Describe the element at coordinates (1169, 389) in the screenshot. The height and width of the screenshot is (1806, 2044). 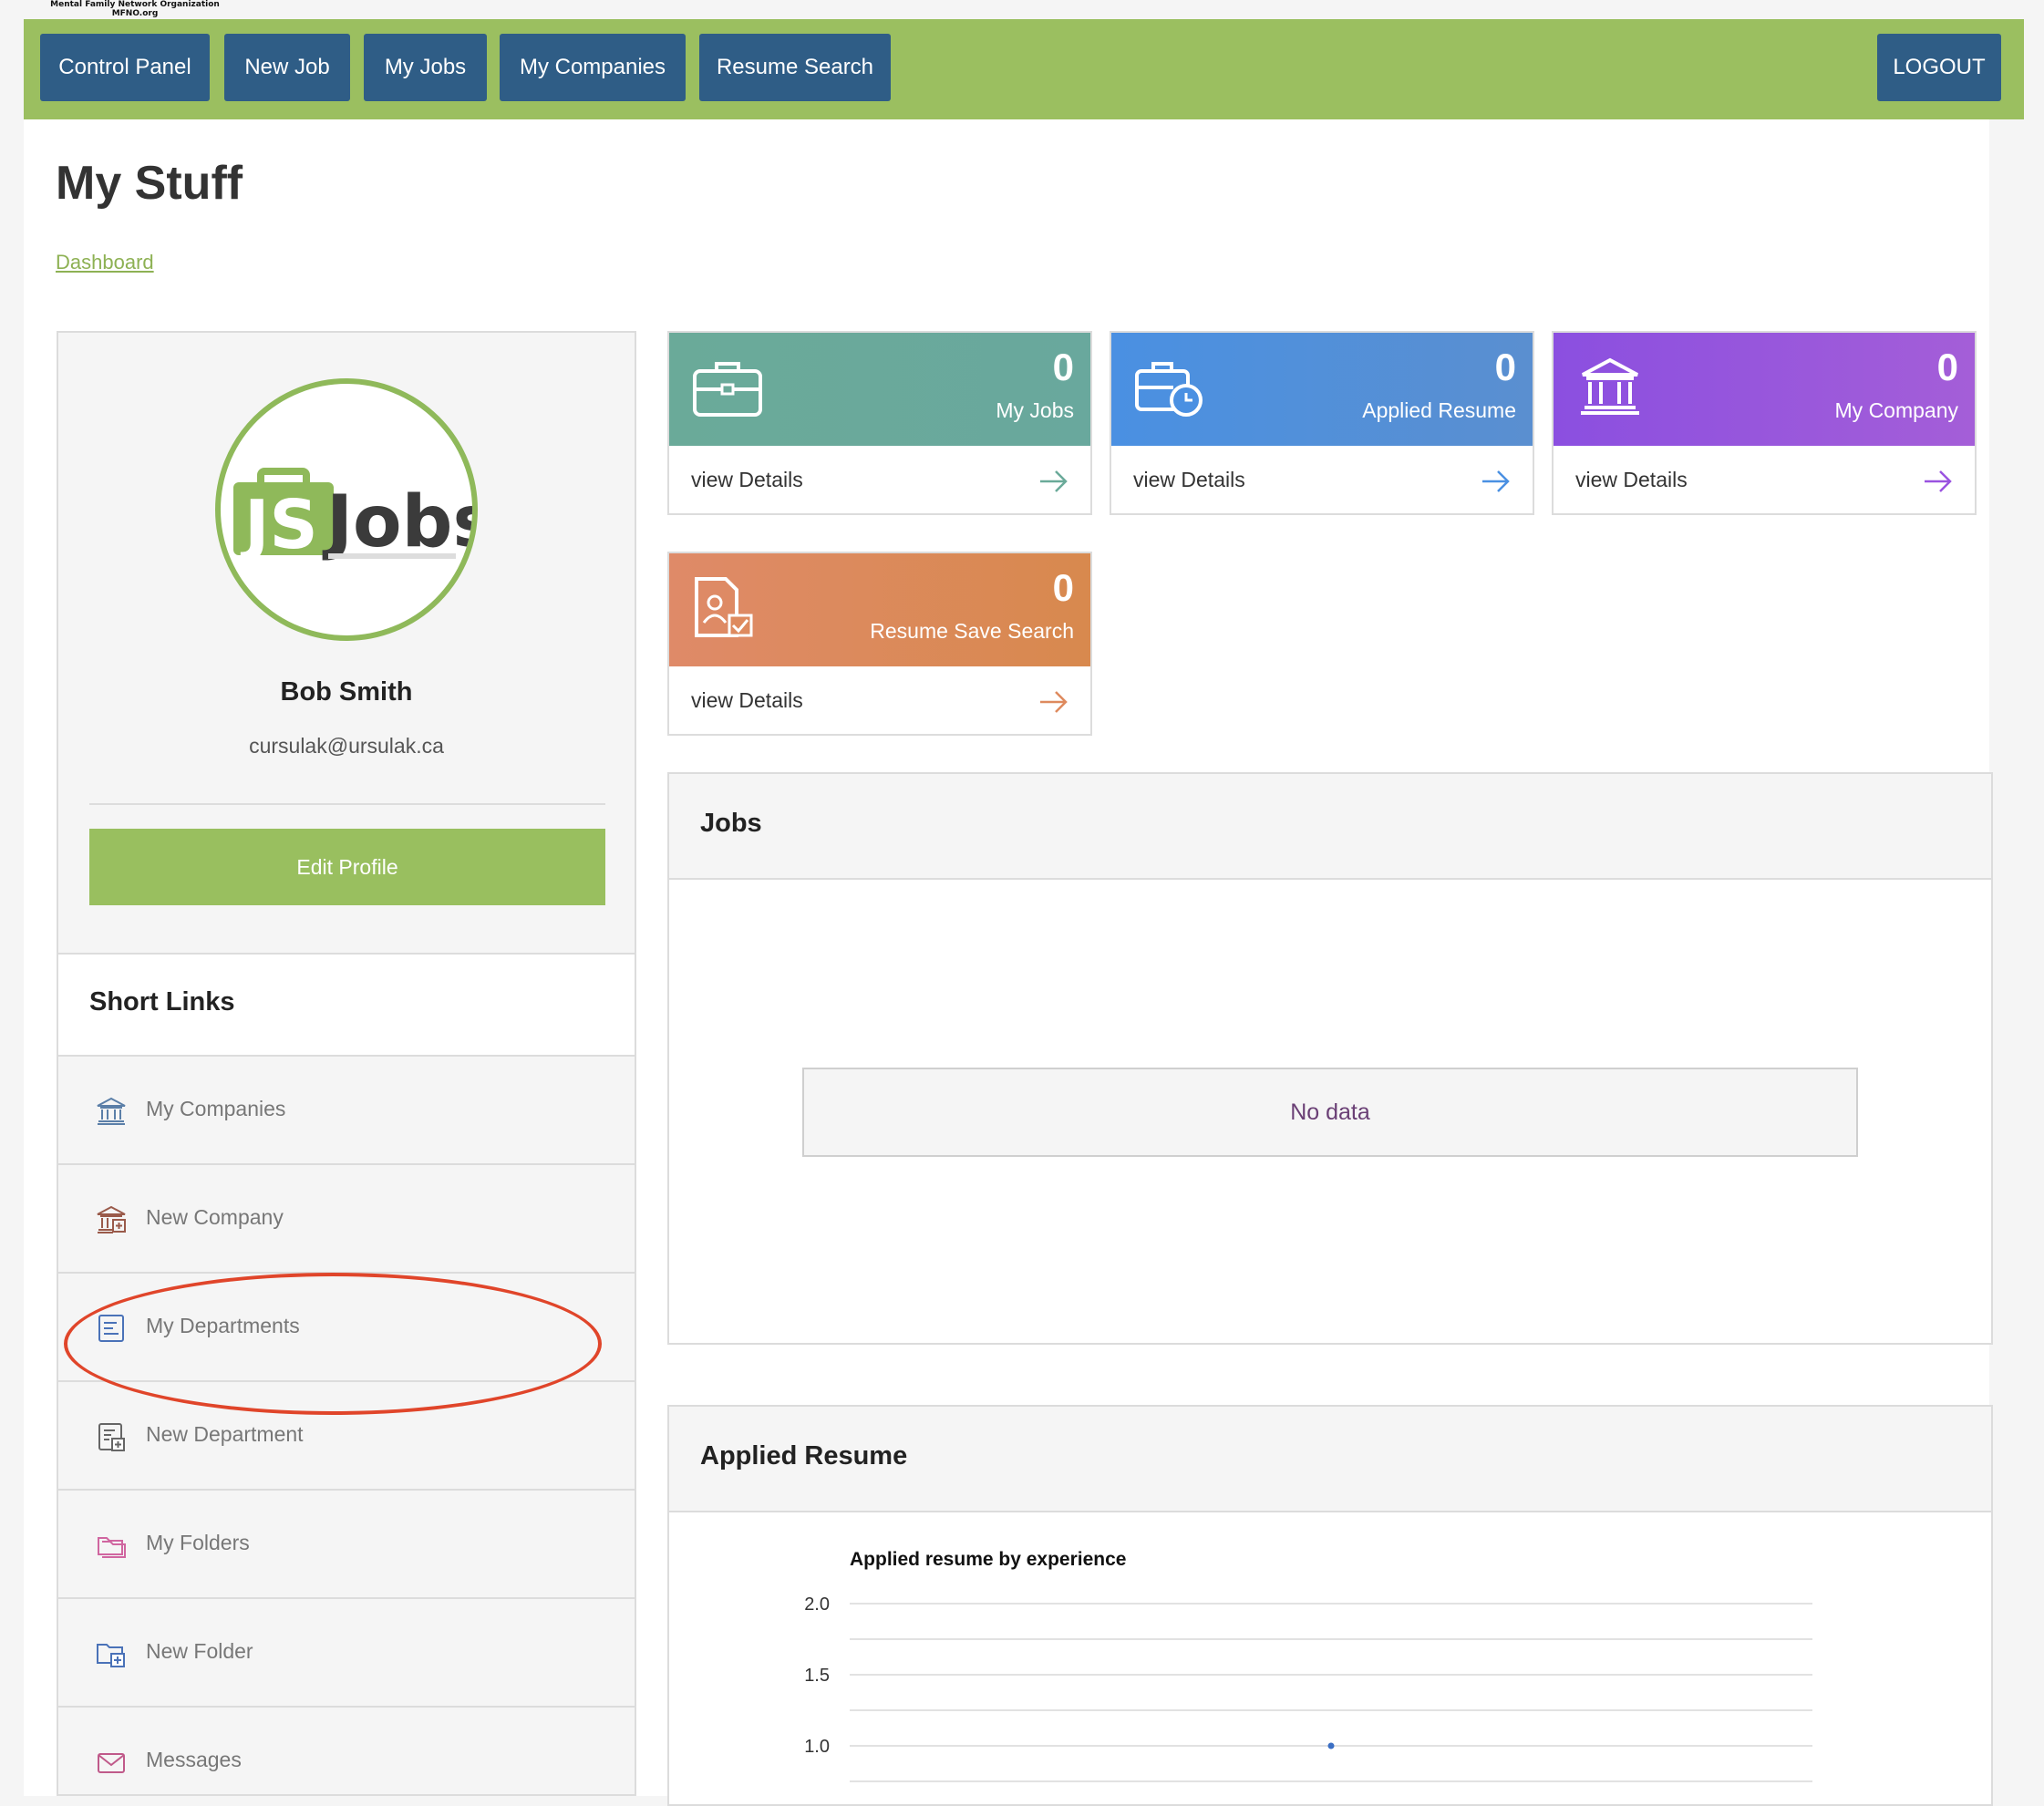
I see `briefcase-clock-icon` at that location.